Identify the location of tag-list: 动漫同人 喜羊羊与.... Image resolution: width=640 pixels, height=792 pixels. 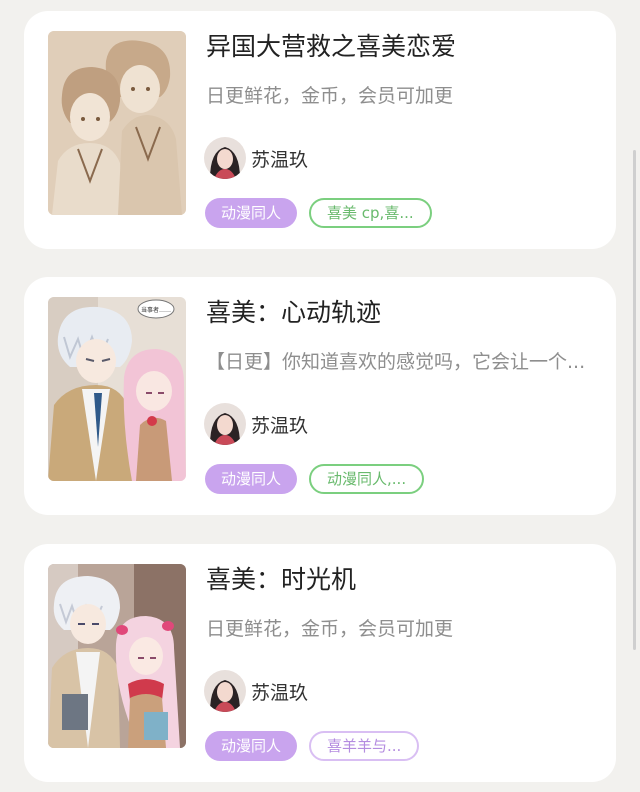
(312, 747).